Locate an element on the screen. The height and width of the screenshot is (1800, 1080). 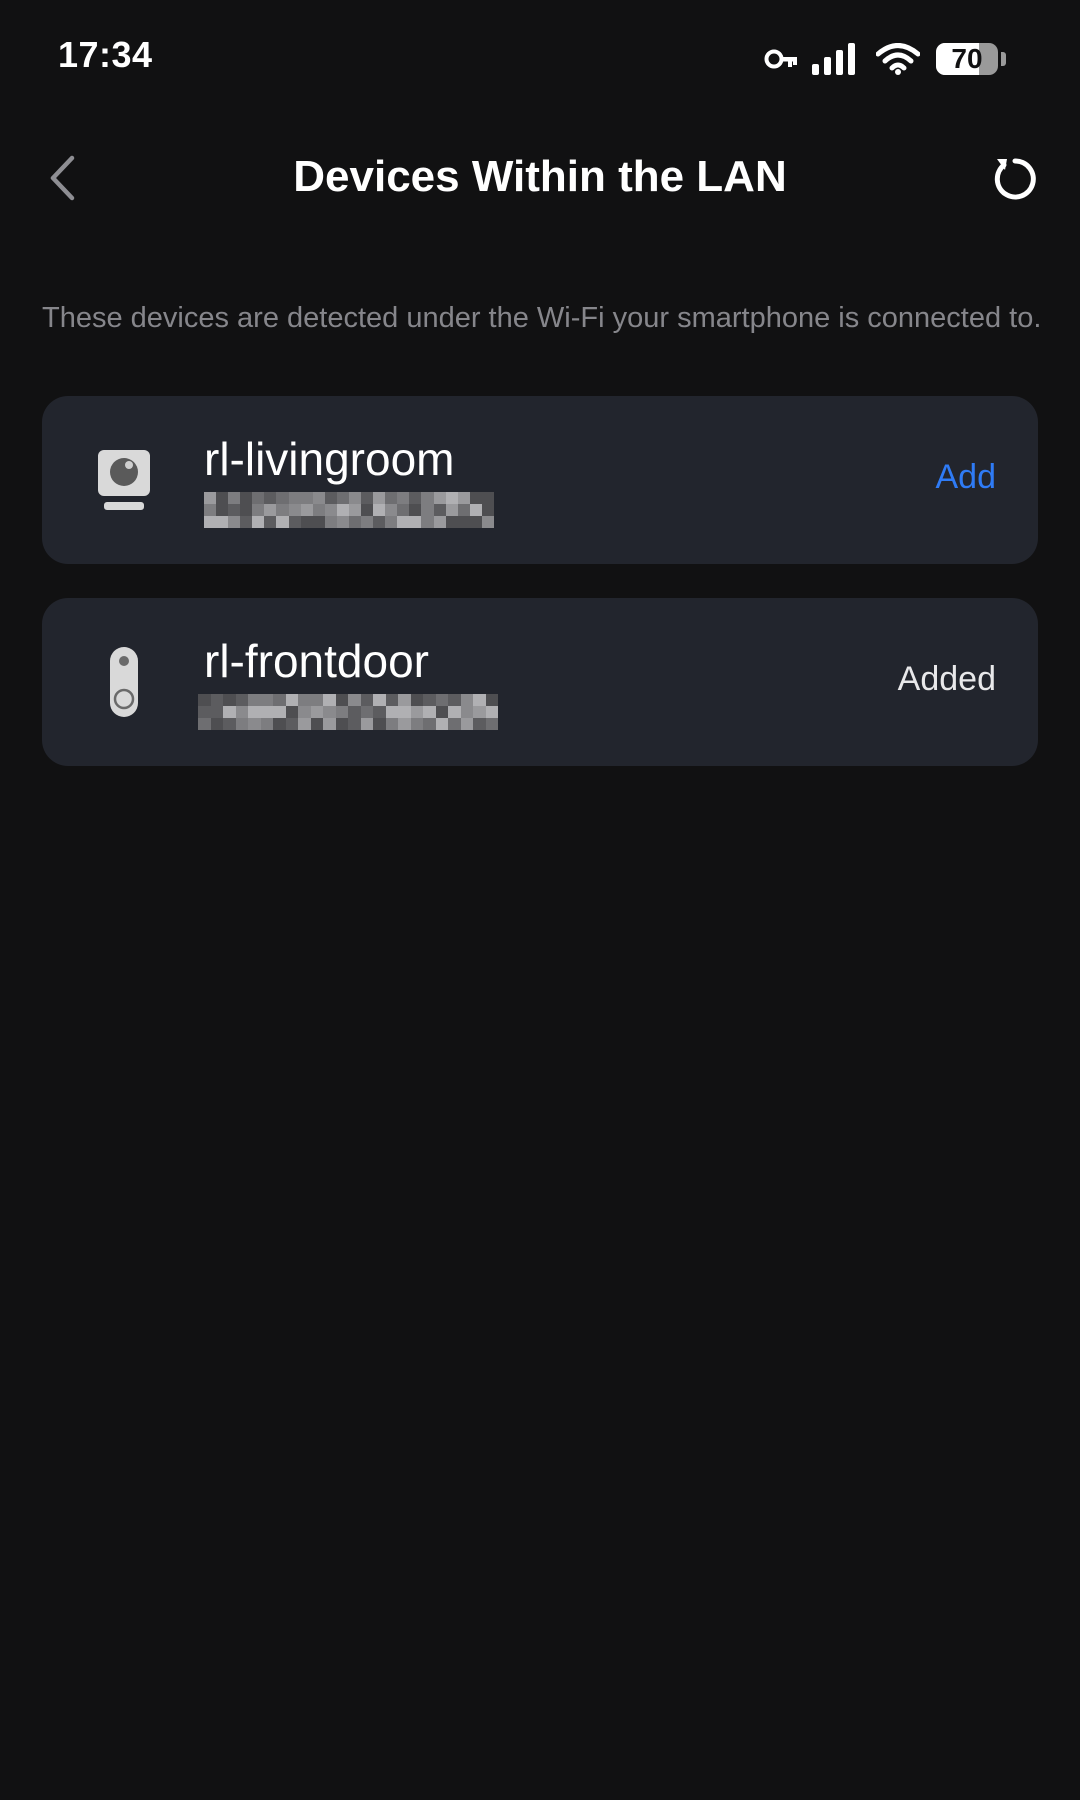
add-device-button: Add is located at coordinates (966, 477).